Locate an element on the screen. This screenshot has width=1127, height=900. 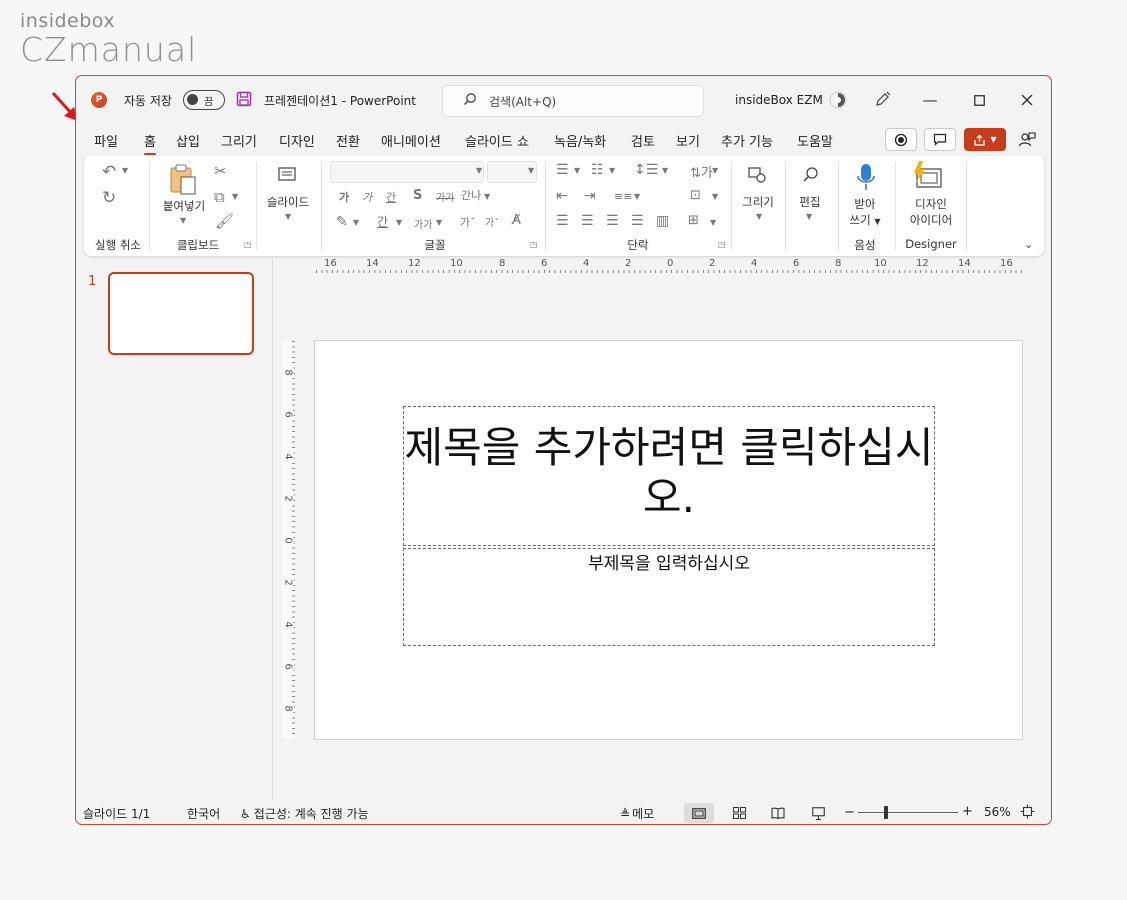
shapes-icon is located at coordinates (757, 177).